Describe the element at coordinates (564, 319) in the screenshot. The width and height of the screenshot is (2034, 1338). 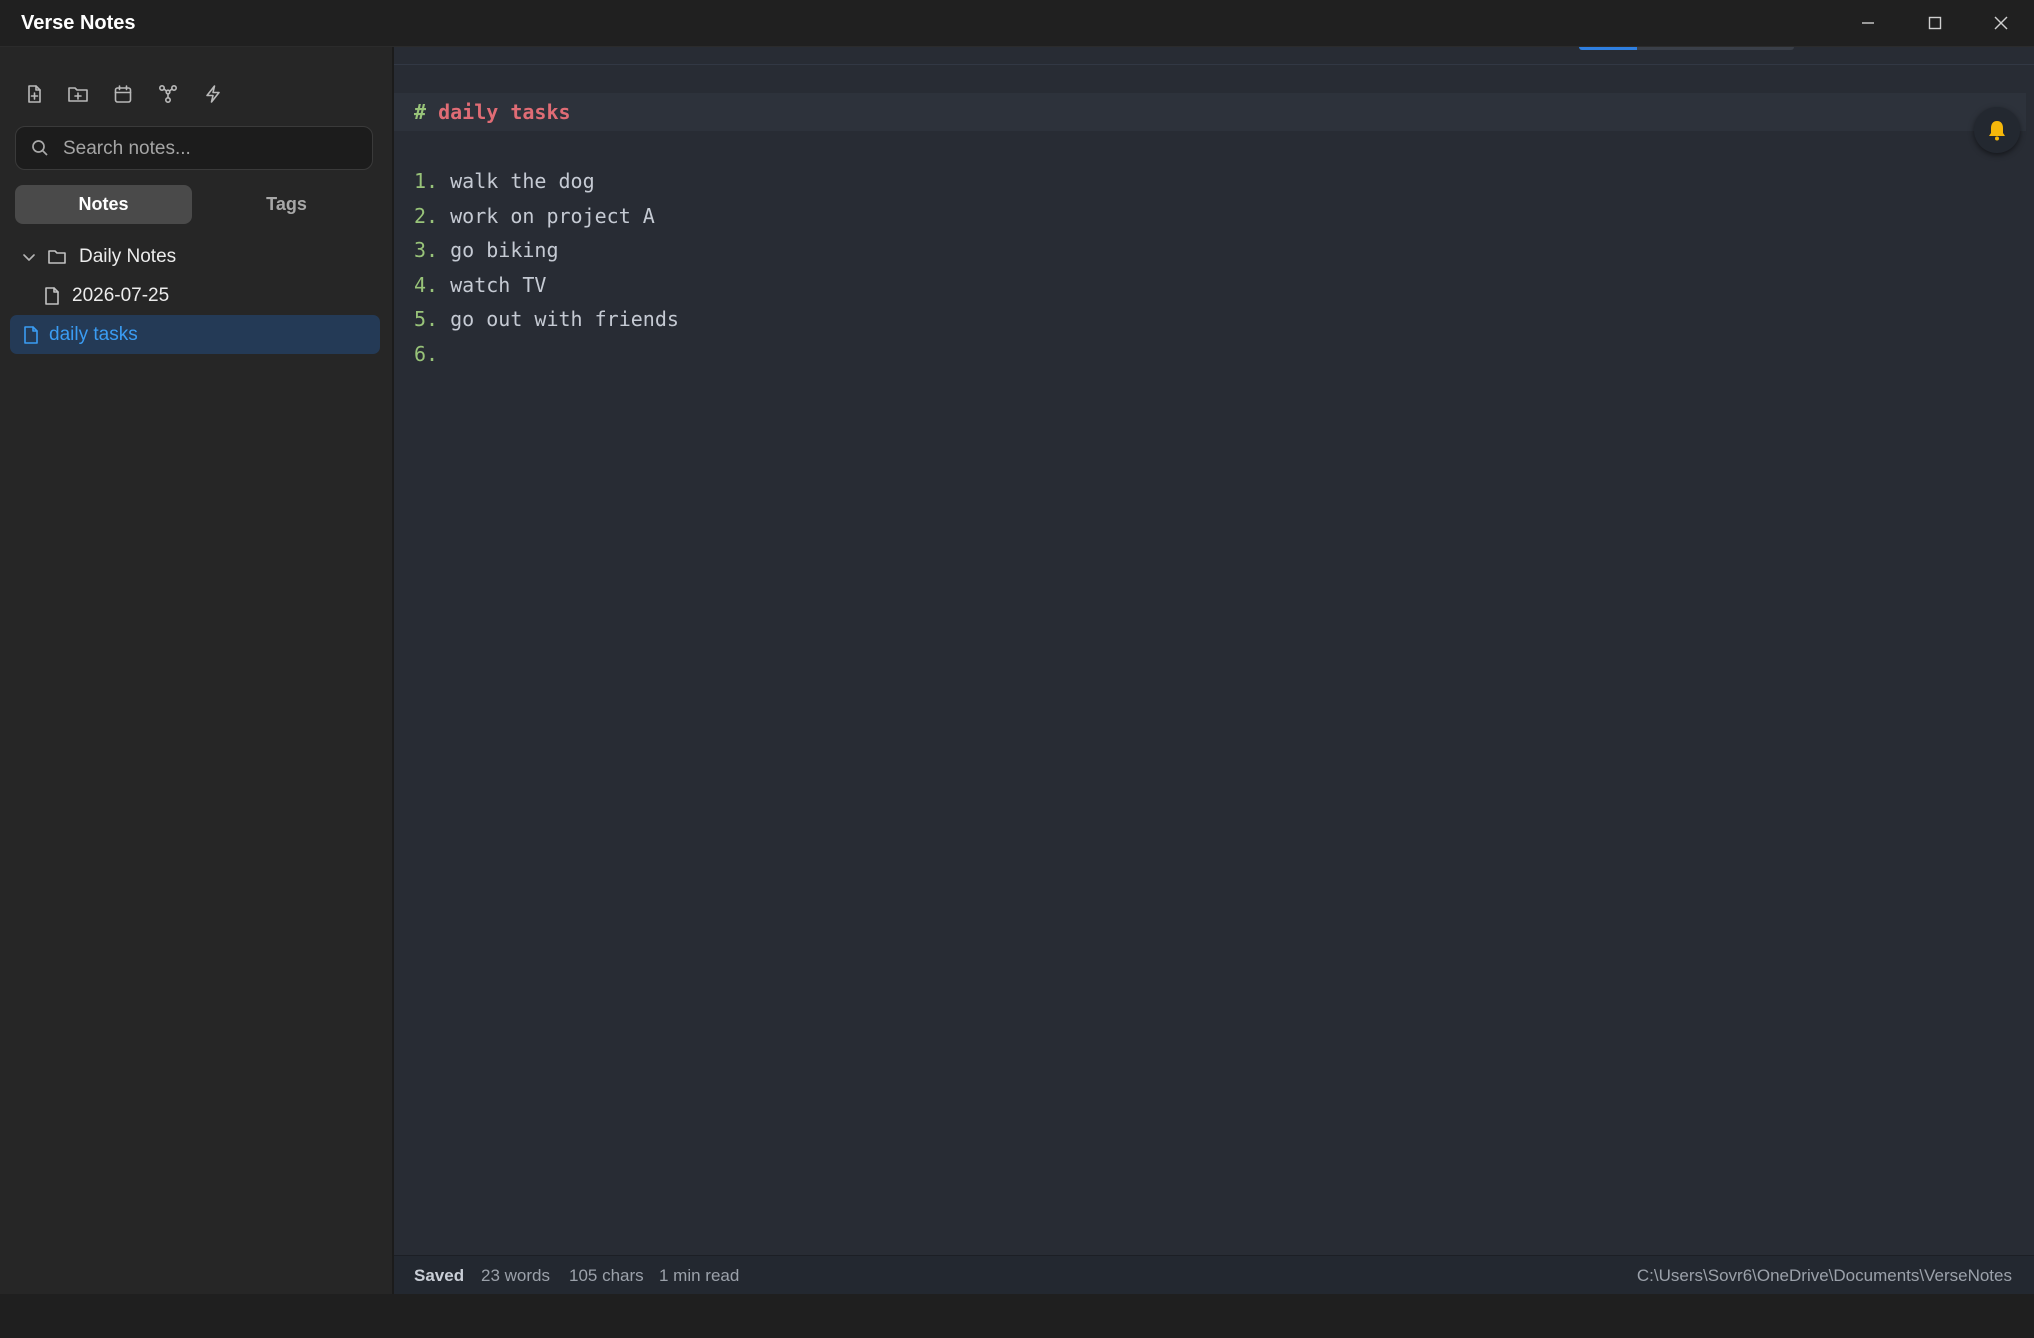
I see `list-text: go out with friends` at that location.